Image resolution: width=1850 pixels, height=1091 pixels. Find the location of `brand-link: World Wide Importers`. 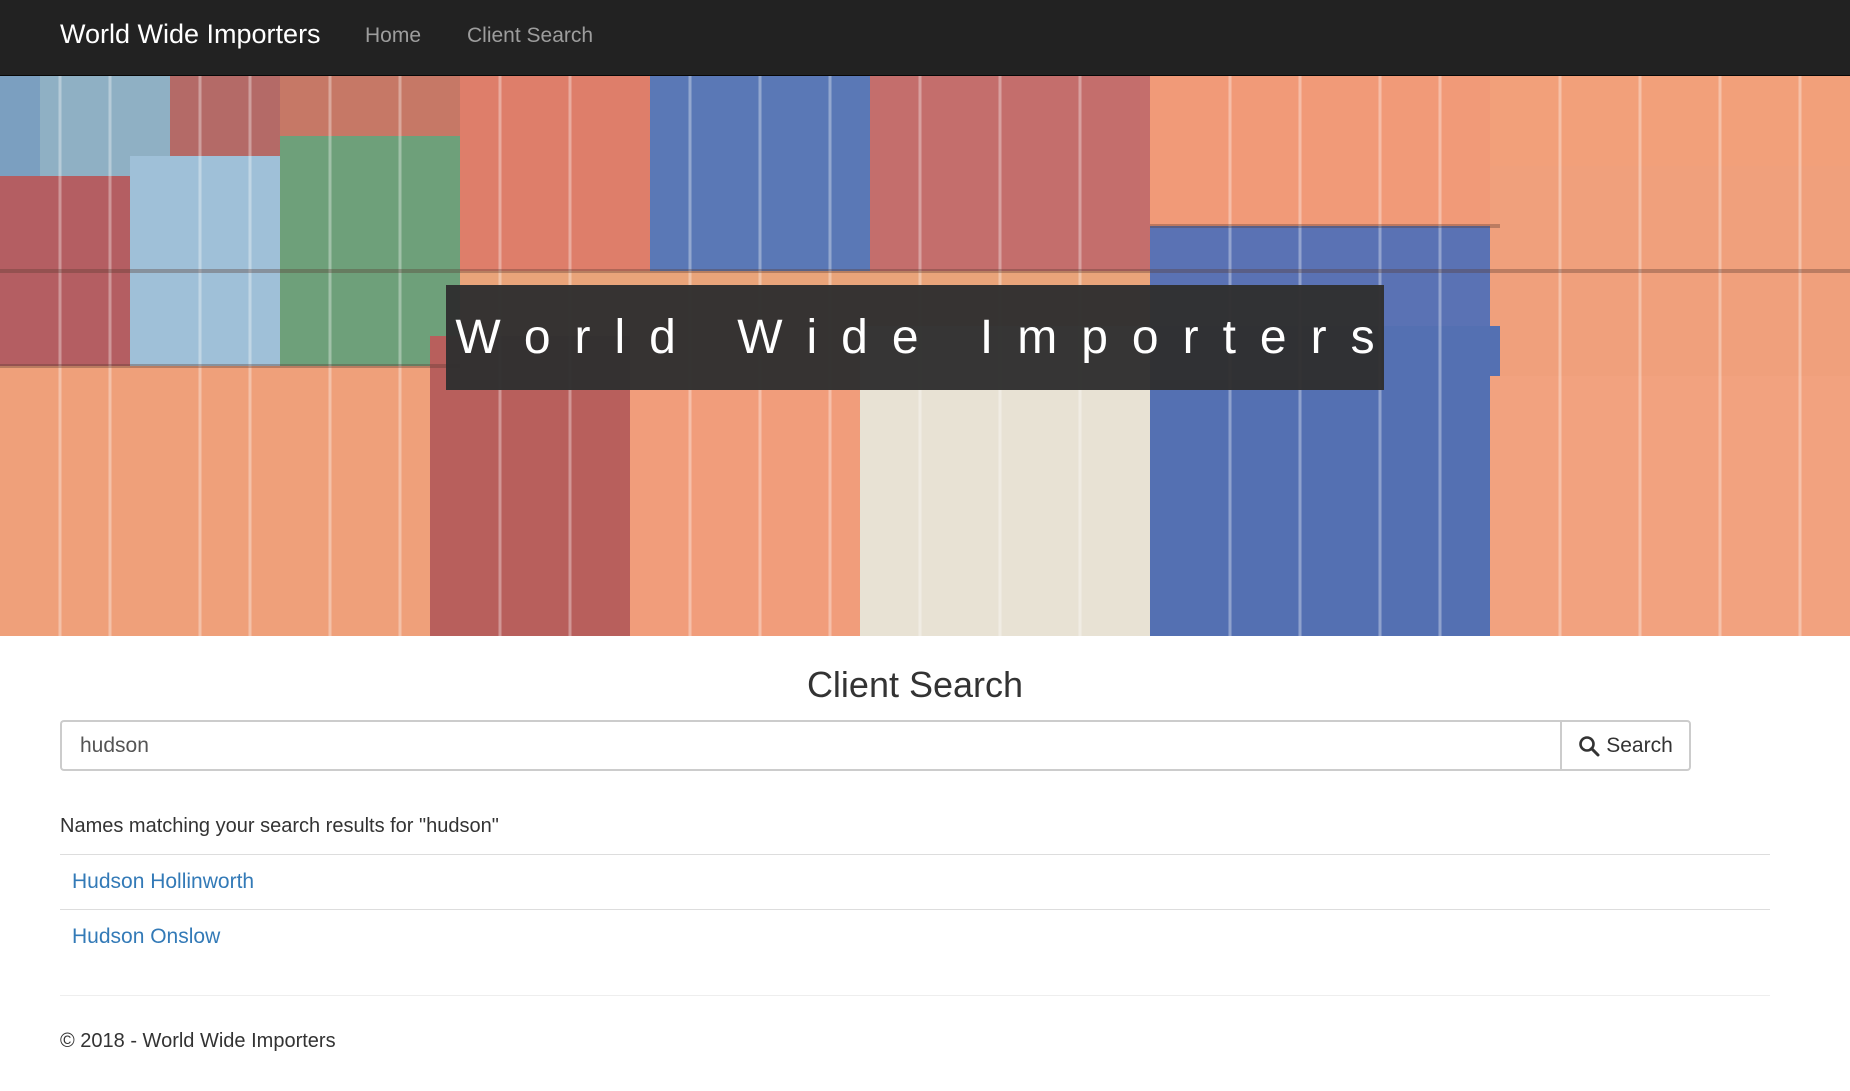

brand-link: World Wide Importers is located at coordinates (190, 34).